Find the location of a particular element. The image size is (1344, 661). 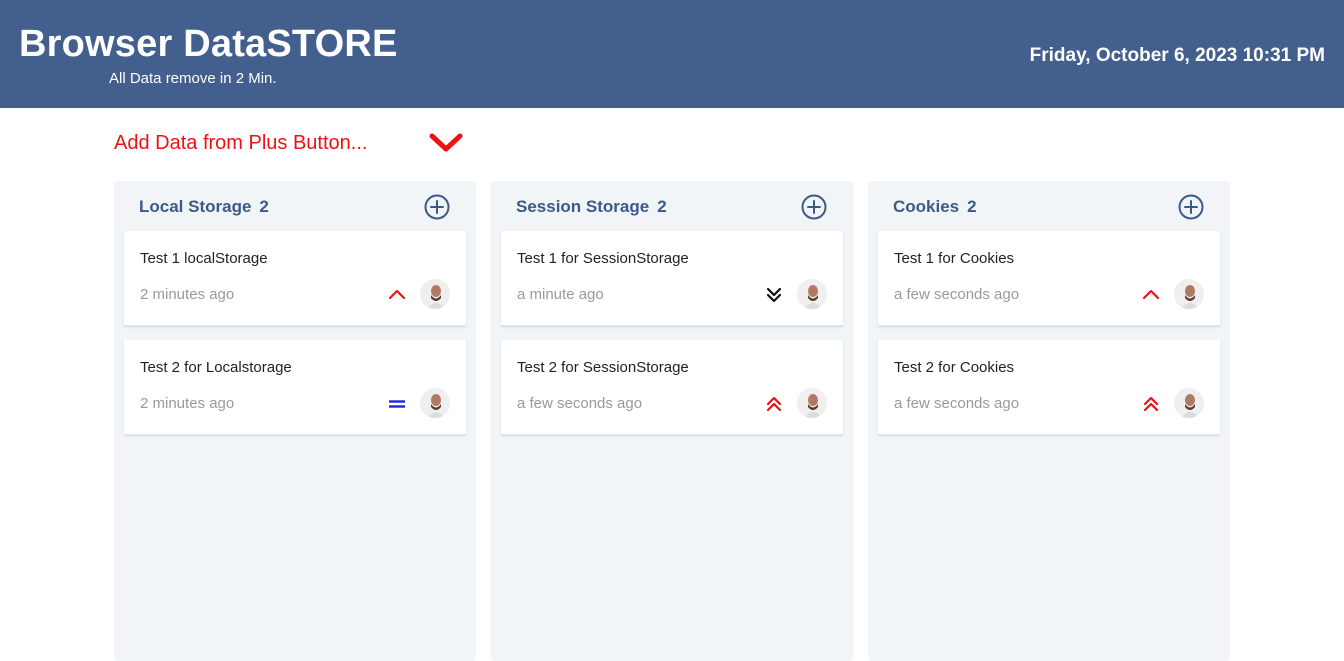

storage-card: Test 1 for Cookies a few seconds ago is located at coordinates (1049, 278).